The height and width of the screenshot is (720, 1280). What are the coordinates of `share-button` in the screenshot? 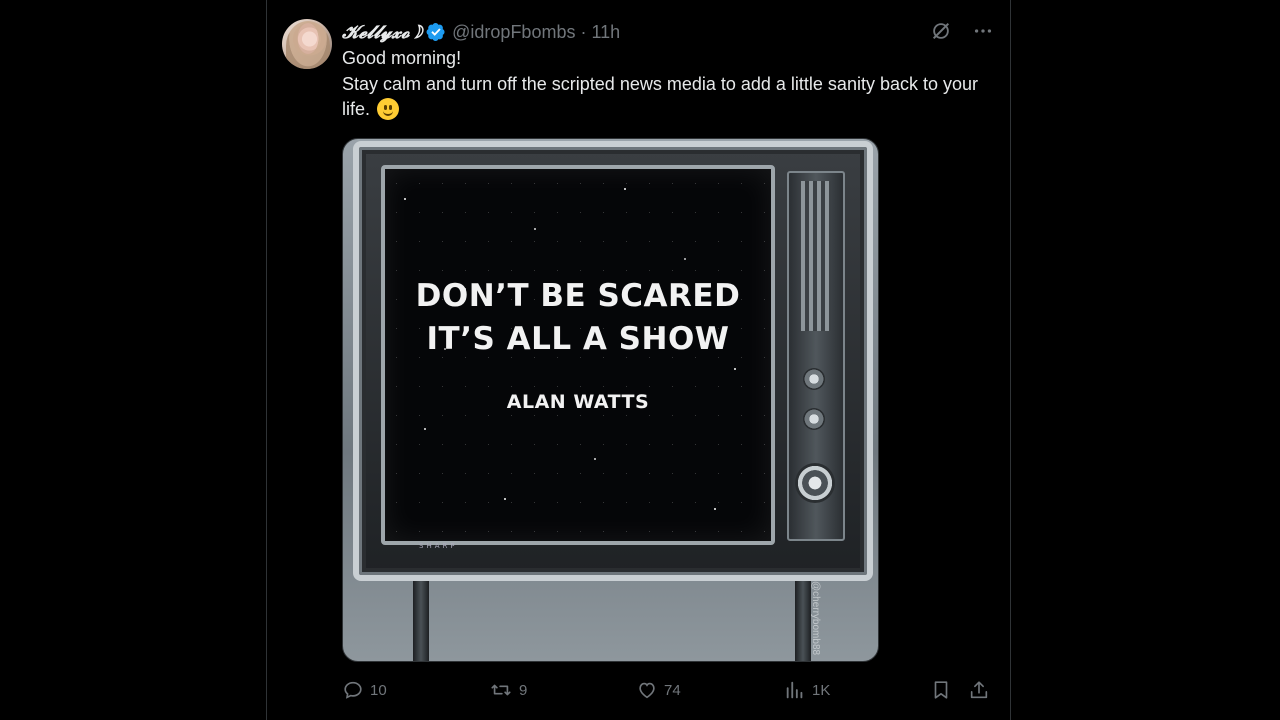 It's located at (979, 690).